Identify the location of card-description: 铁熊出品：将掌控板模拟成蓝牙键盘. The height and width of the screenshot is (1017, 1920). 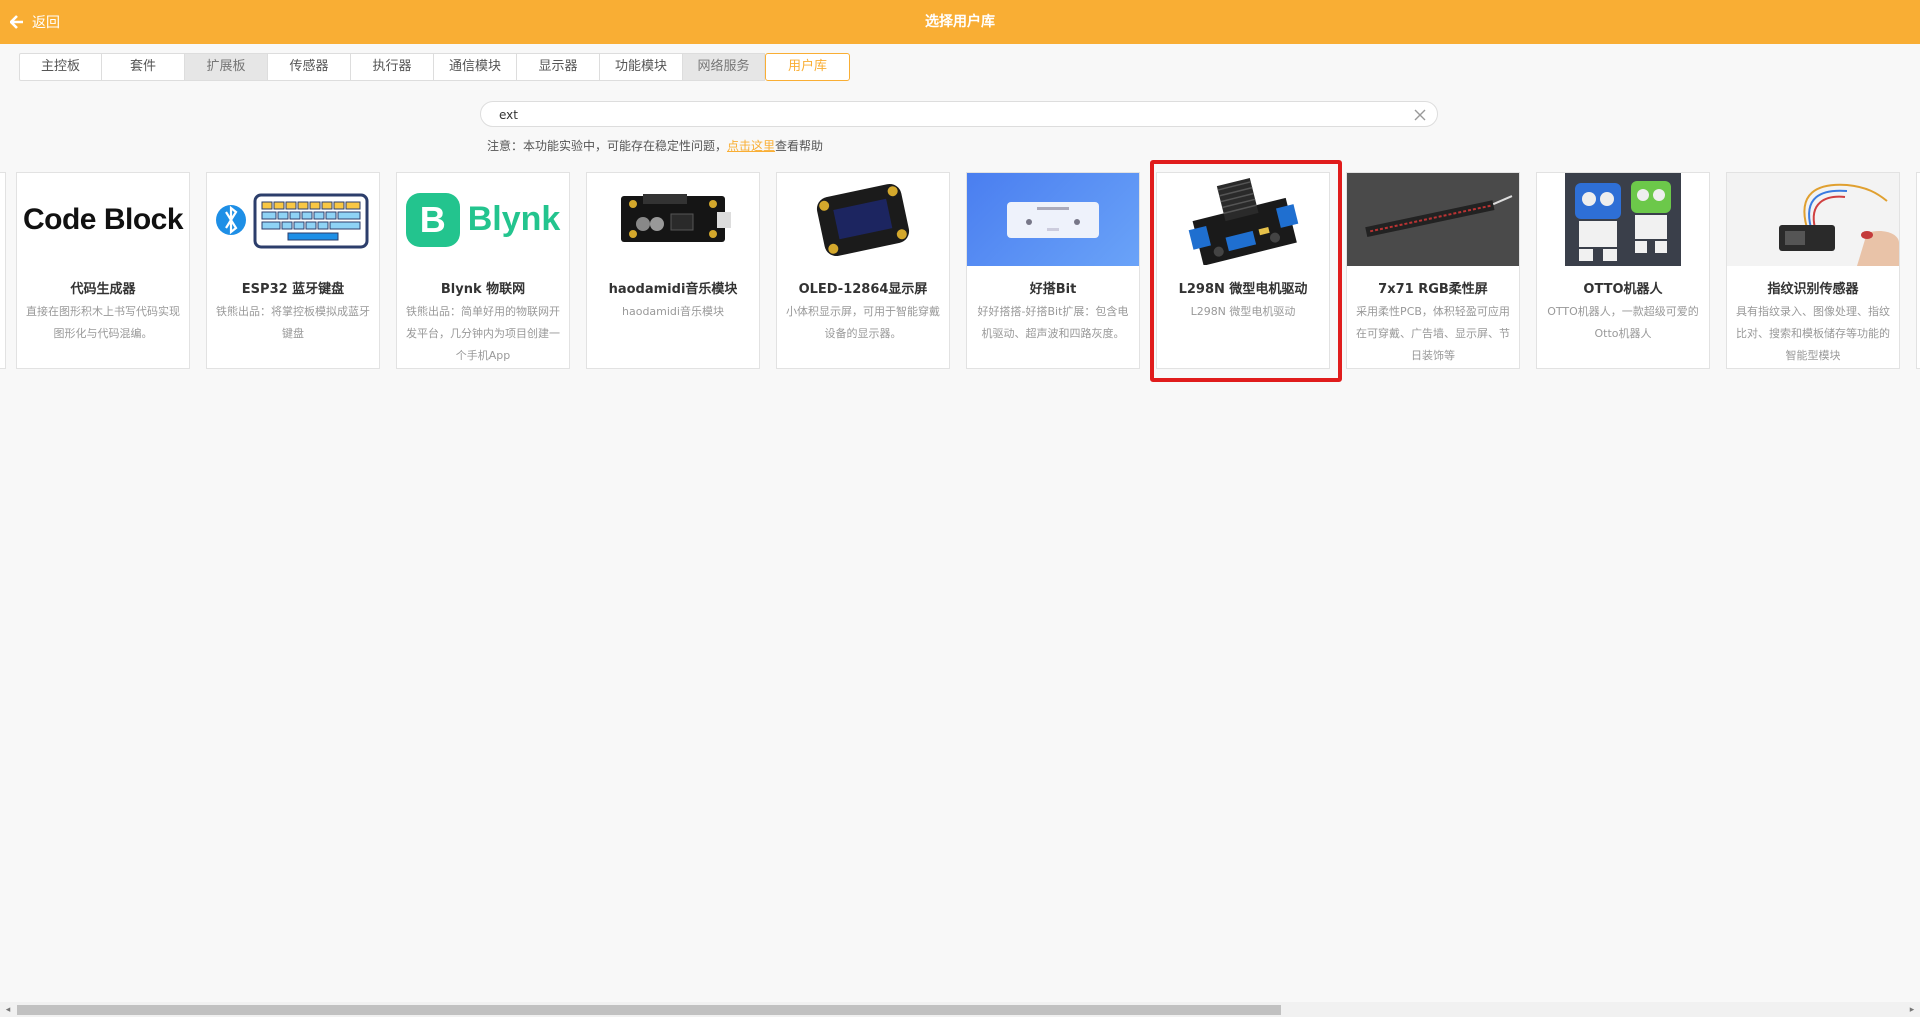
(293, 322).